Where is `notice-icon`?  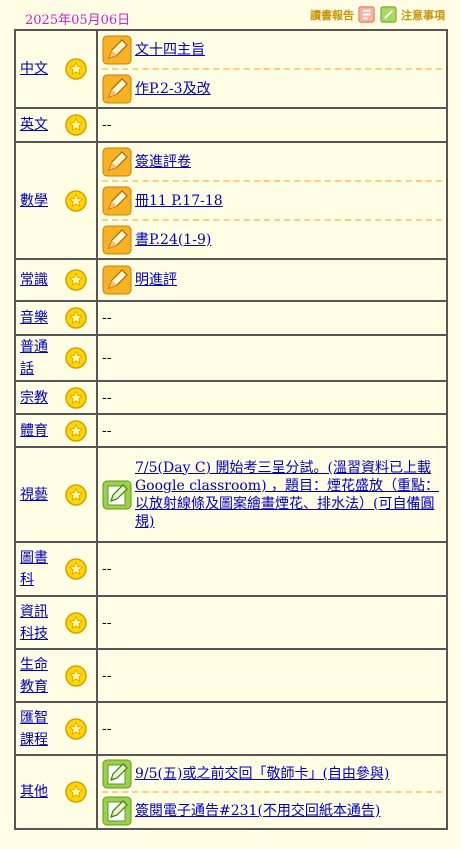 notice-icon is located at coordinates (388, 14).